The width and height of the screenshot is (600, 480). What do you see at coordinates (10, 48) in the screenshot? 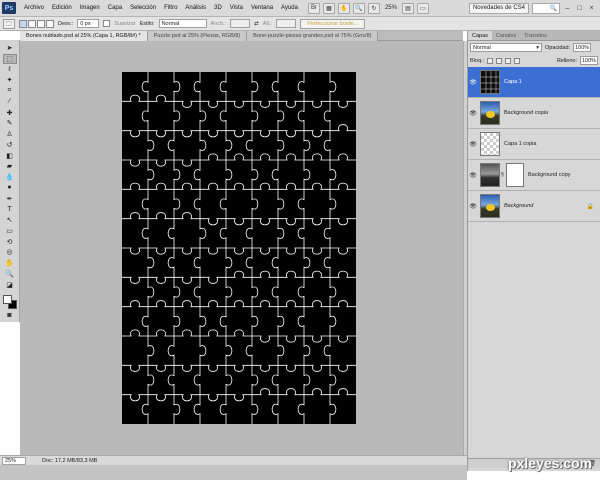
I see `move-tool-icon: ➤` at bounding box center [10, 48].